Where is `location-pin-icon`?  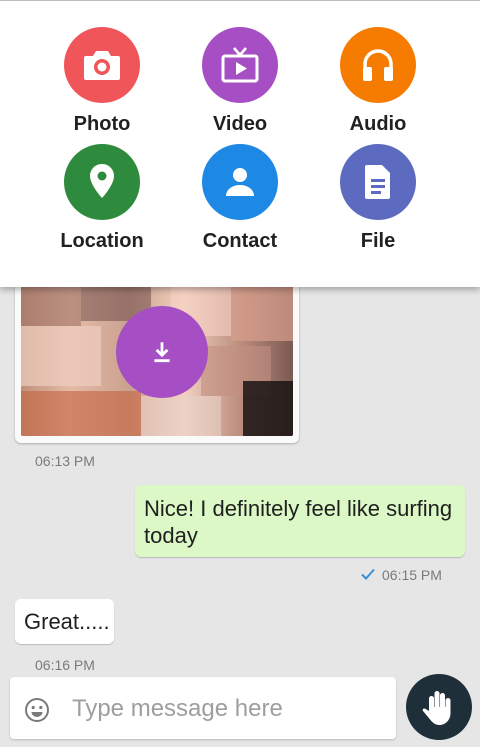 location-pin-icon is located at coordinates (102, 181).